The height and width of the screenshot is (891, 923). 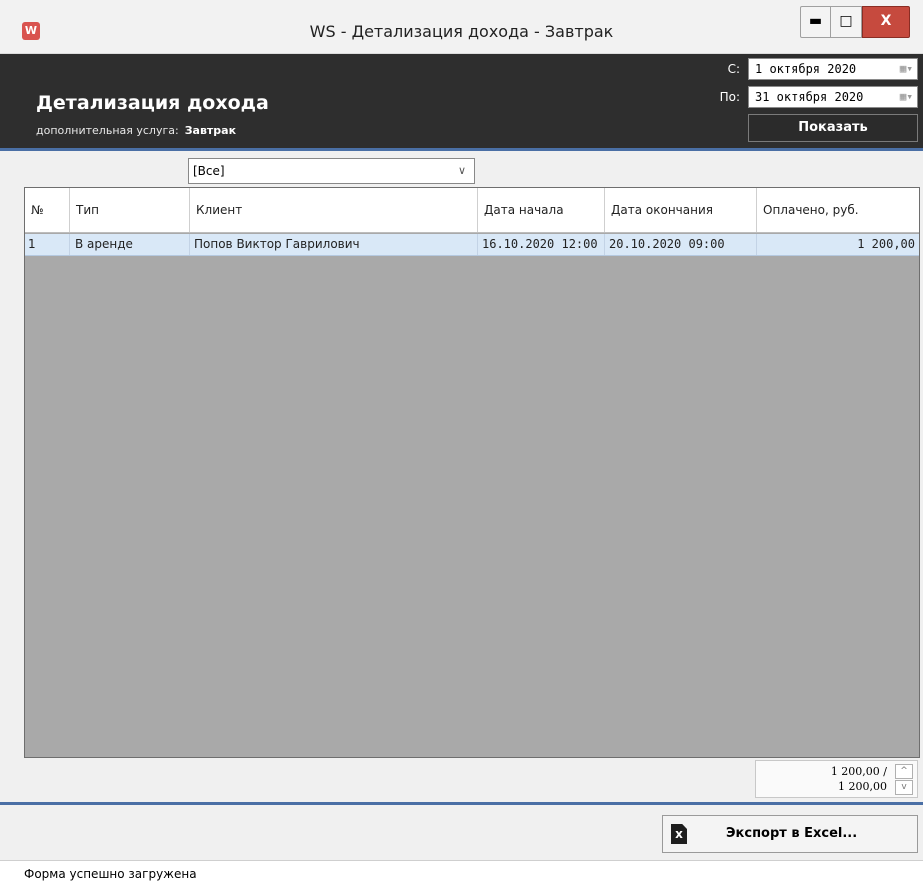 What do you see at coordinates (107, 130) in the screenshot?
I see `service-label: дополнительная услуга:` at bounding box center [107, 130].